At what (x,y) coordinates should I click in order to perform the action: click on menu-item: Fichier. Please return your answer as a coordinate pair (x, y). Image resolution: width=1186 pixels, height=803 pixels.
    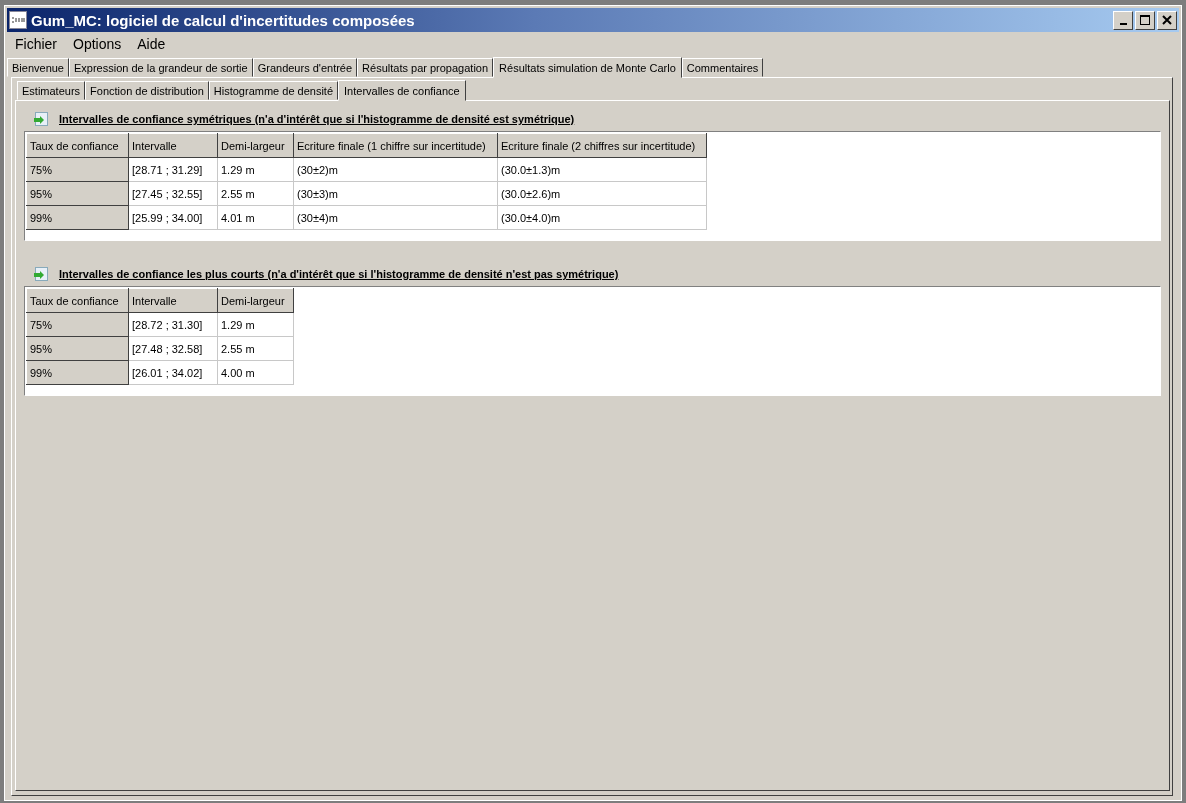
    Looking at the image, I should click on (36, 44).